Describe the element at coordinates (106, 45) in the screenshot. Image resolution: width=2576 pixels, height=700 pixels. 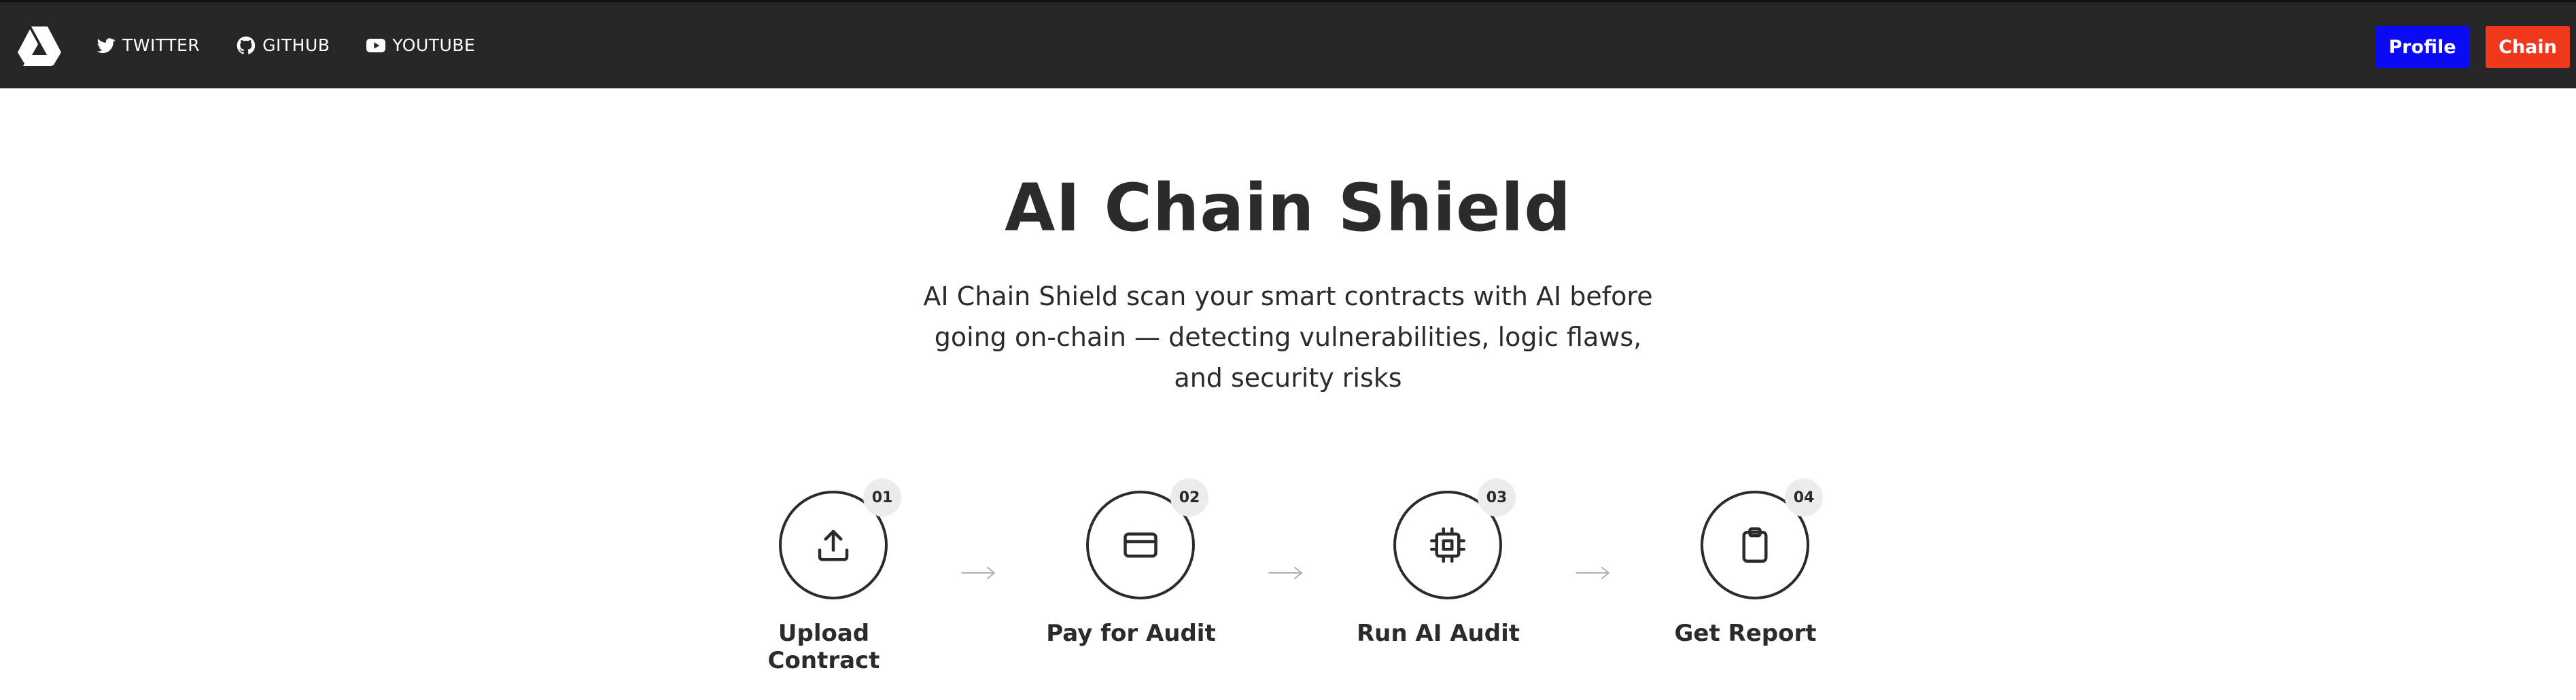
I see `twitter-icon` at that location.